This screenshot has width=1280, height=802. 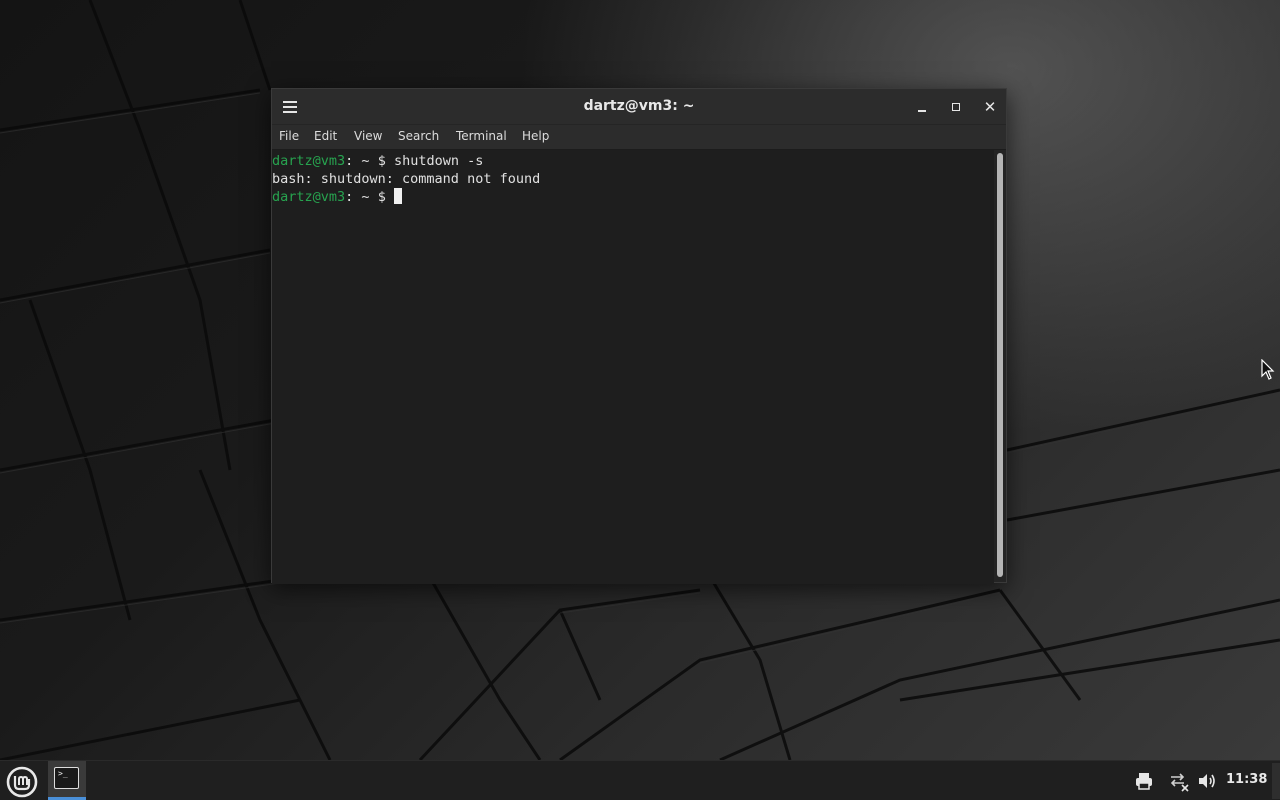 What do you see at coordinates (325, 136) in the screenshot?
I see `menu-edit: Edit` at bounding box center [325, 136].